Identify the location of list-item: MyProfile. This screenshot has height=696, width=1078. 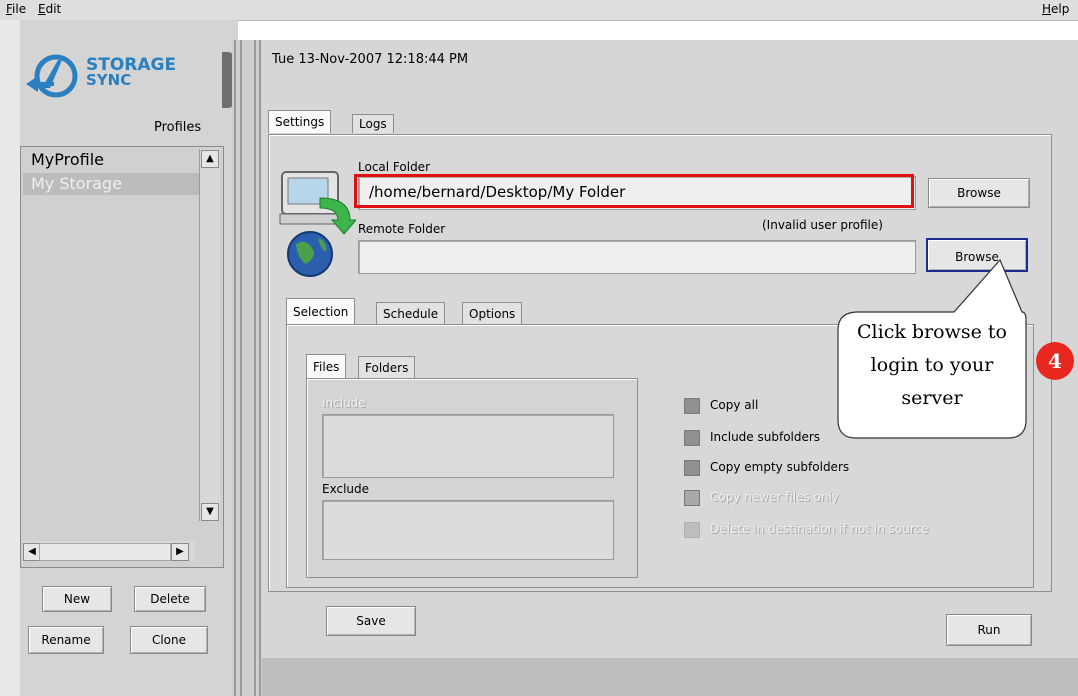
(114, 160).